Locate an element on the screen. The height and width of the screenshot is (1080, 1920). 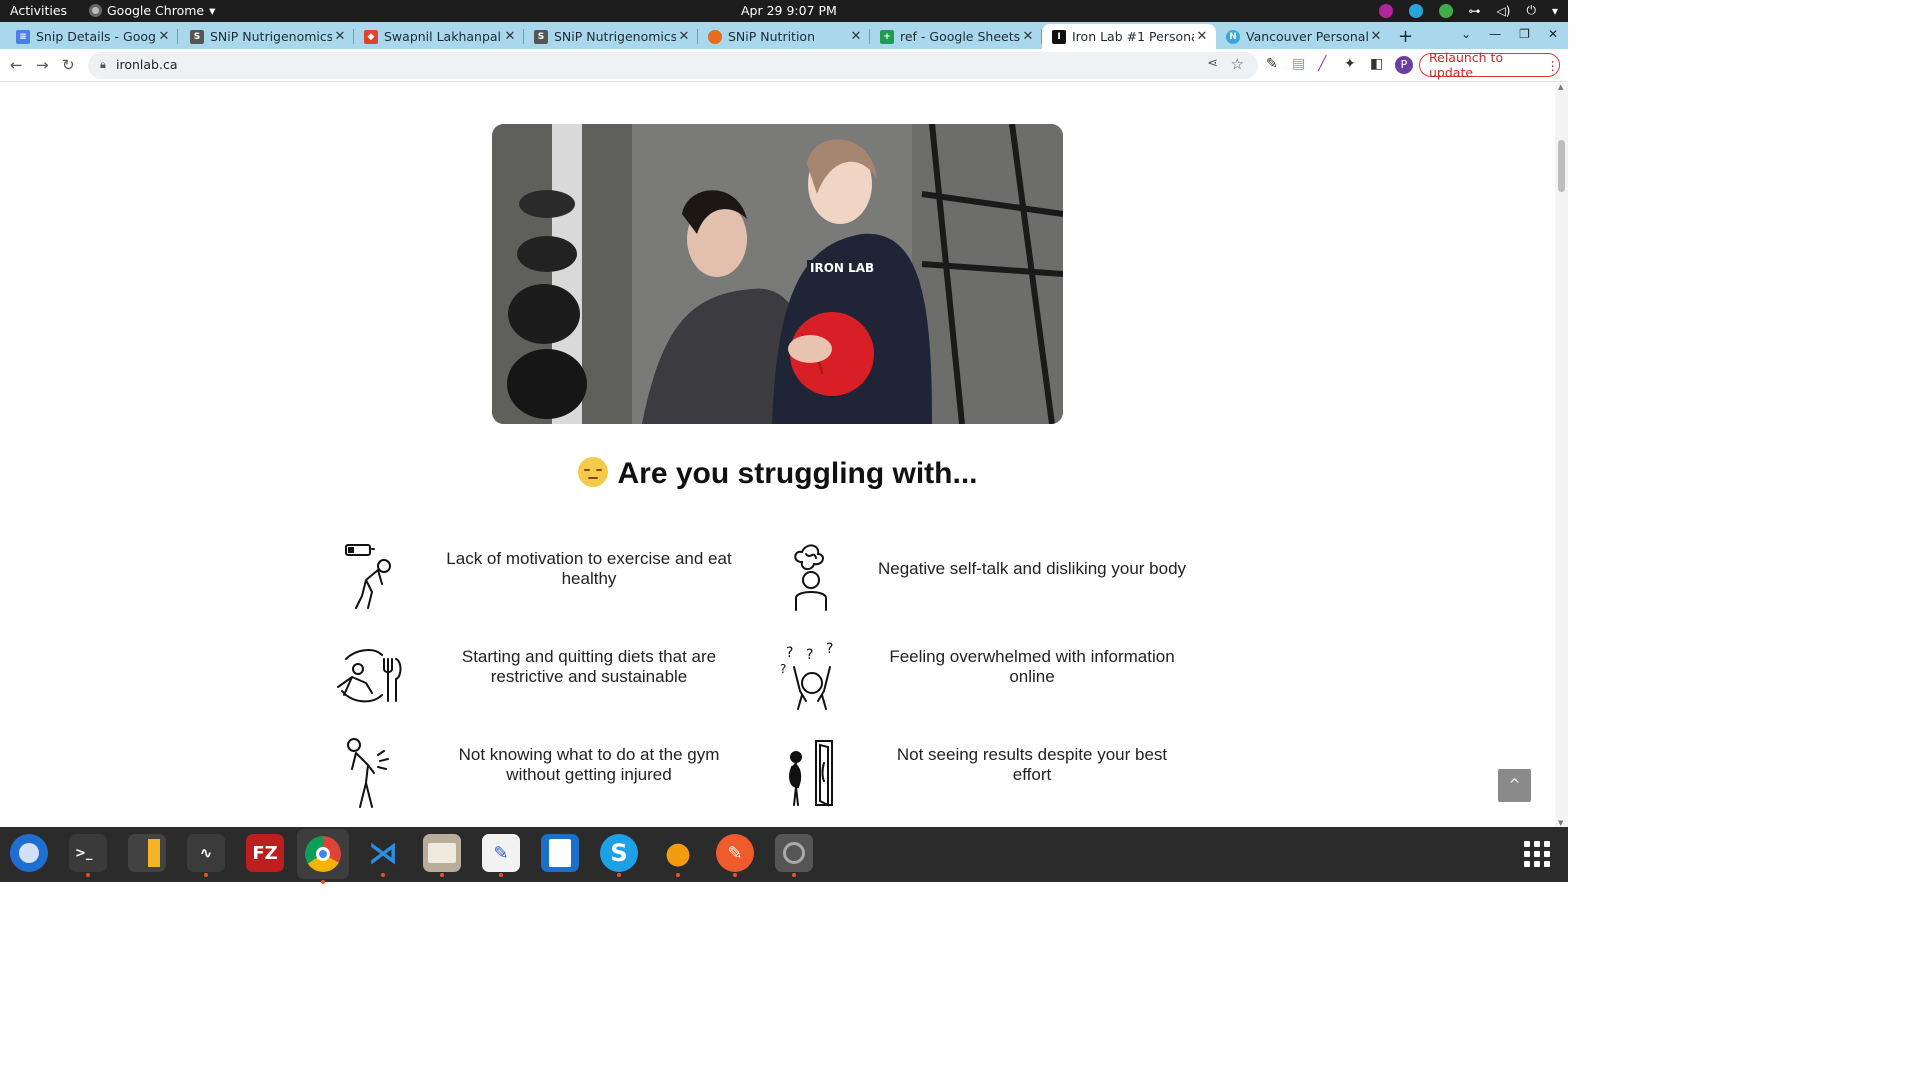
terminal-icon: >_ is located at coordinates (88, 855).